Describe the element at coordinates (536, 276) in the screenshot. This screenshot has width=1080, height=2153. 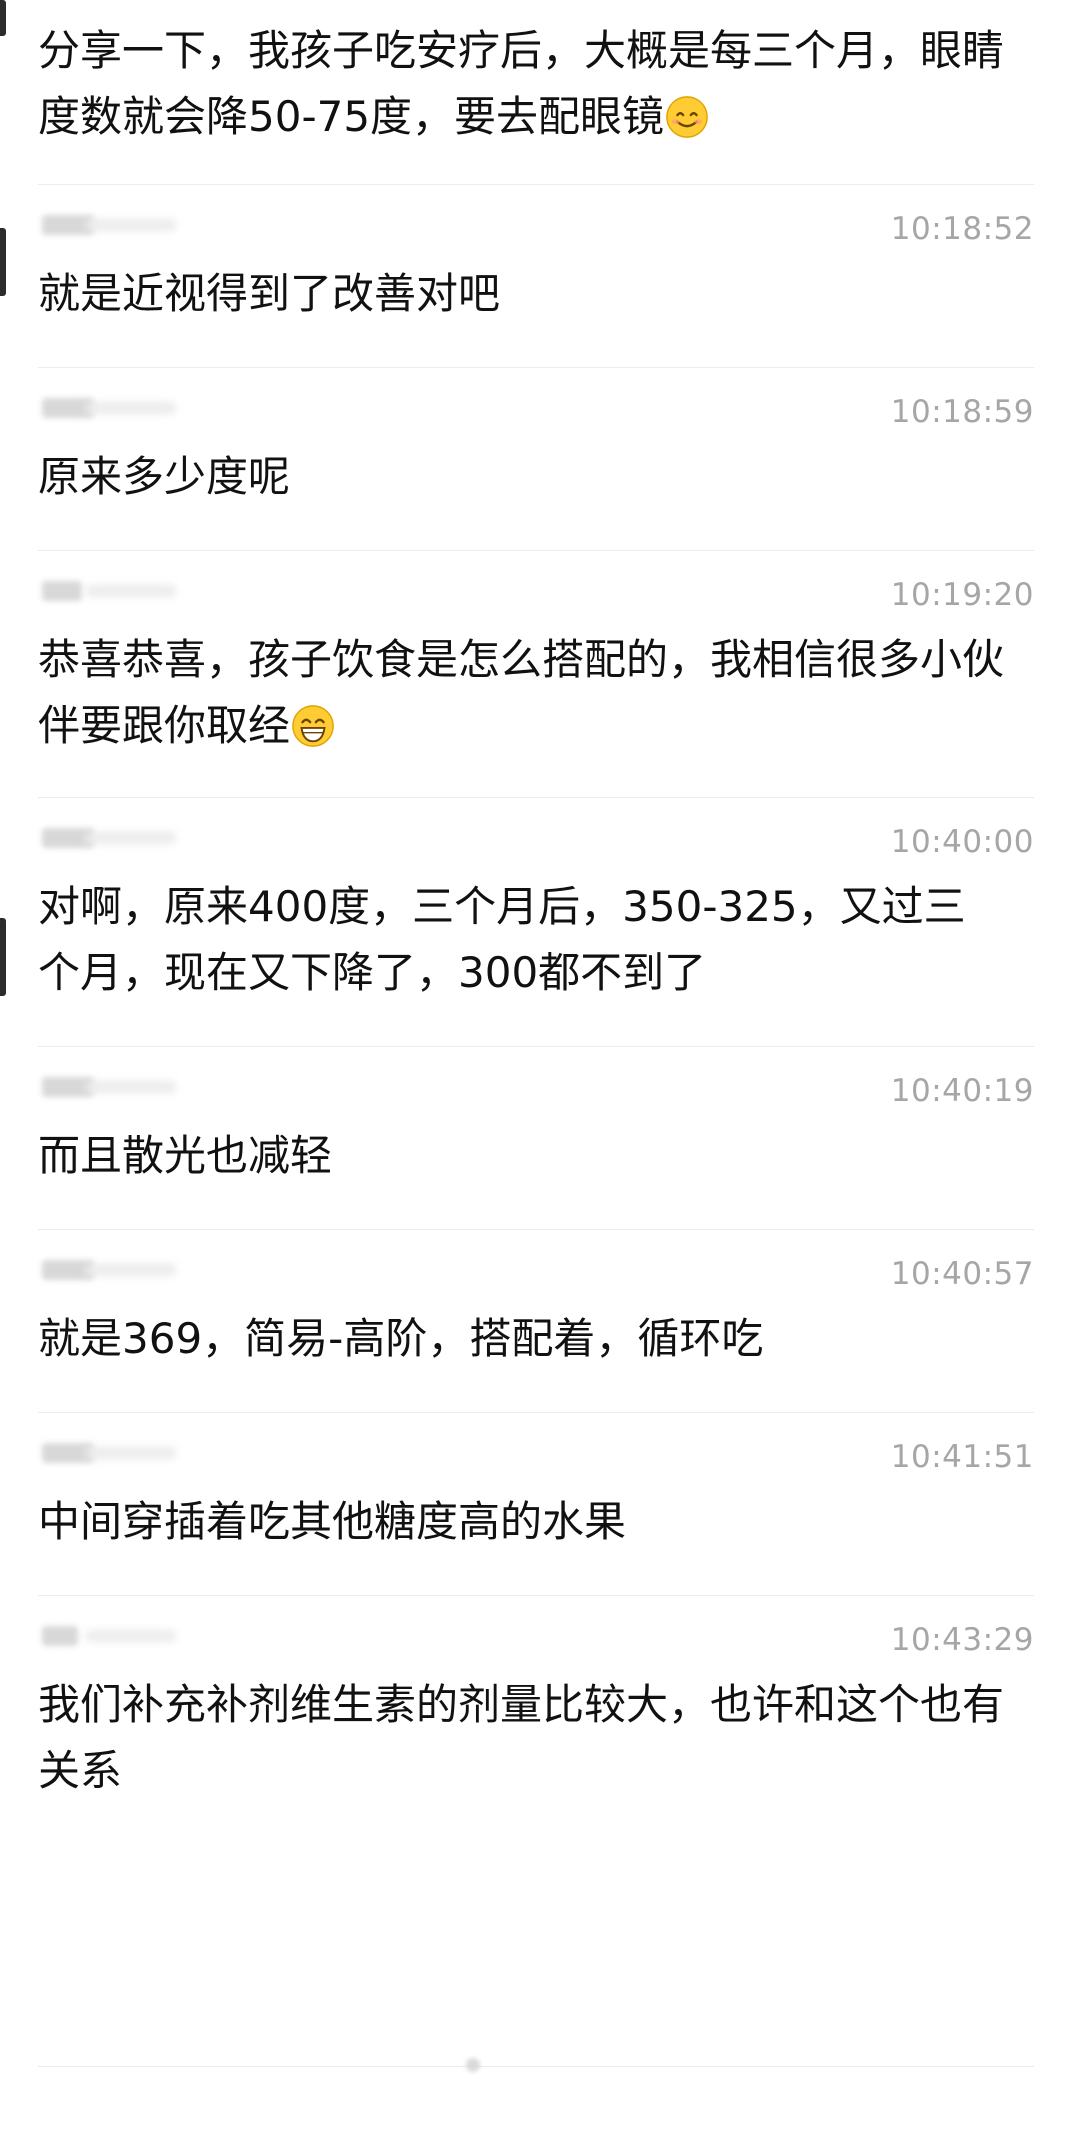
I see `comment-item: 10:18:52 就是近视得到了改善对吧` at that location.